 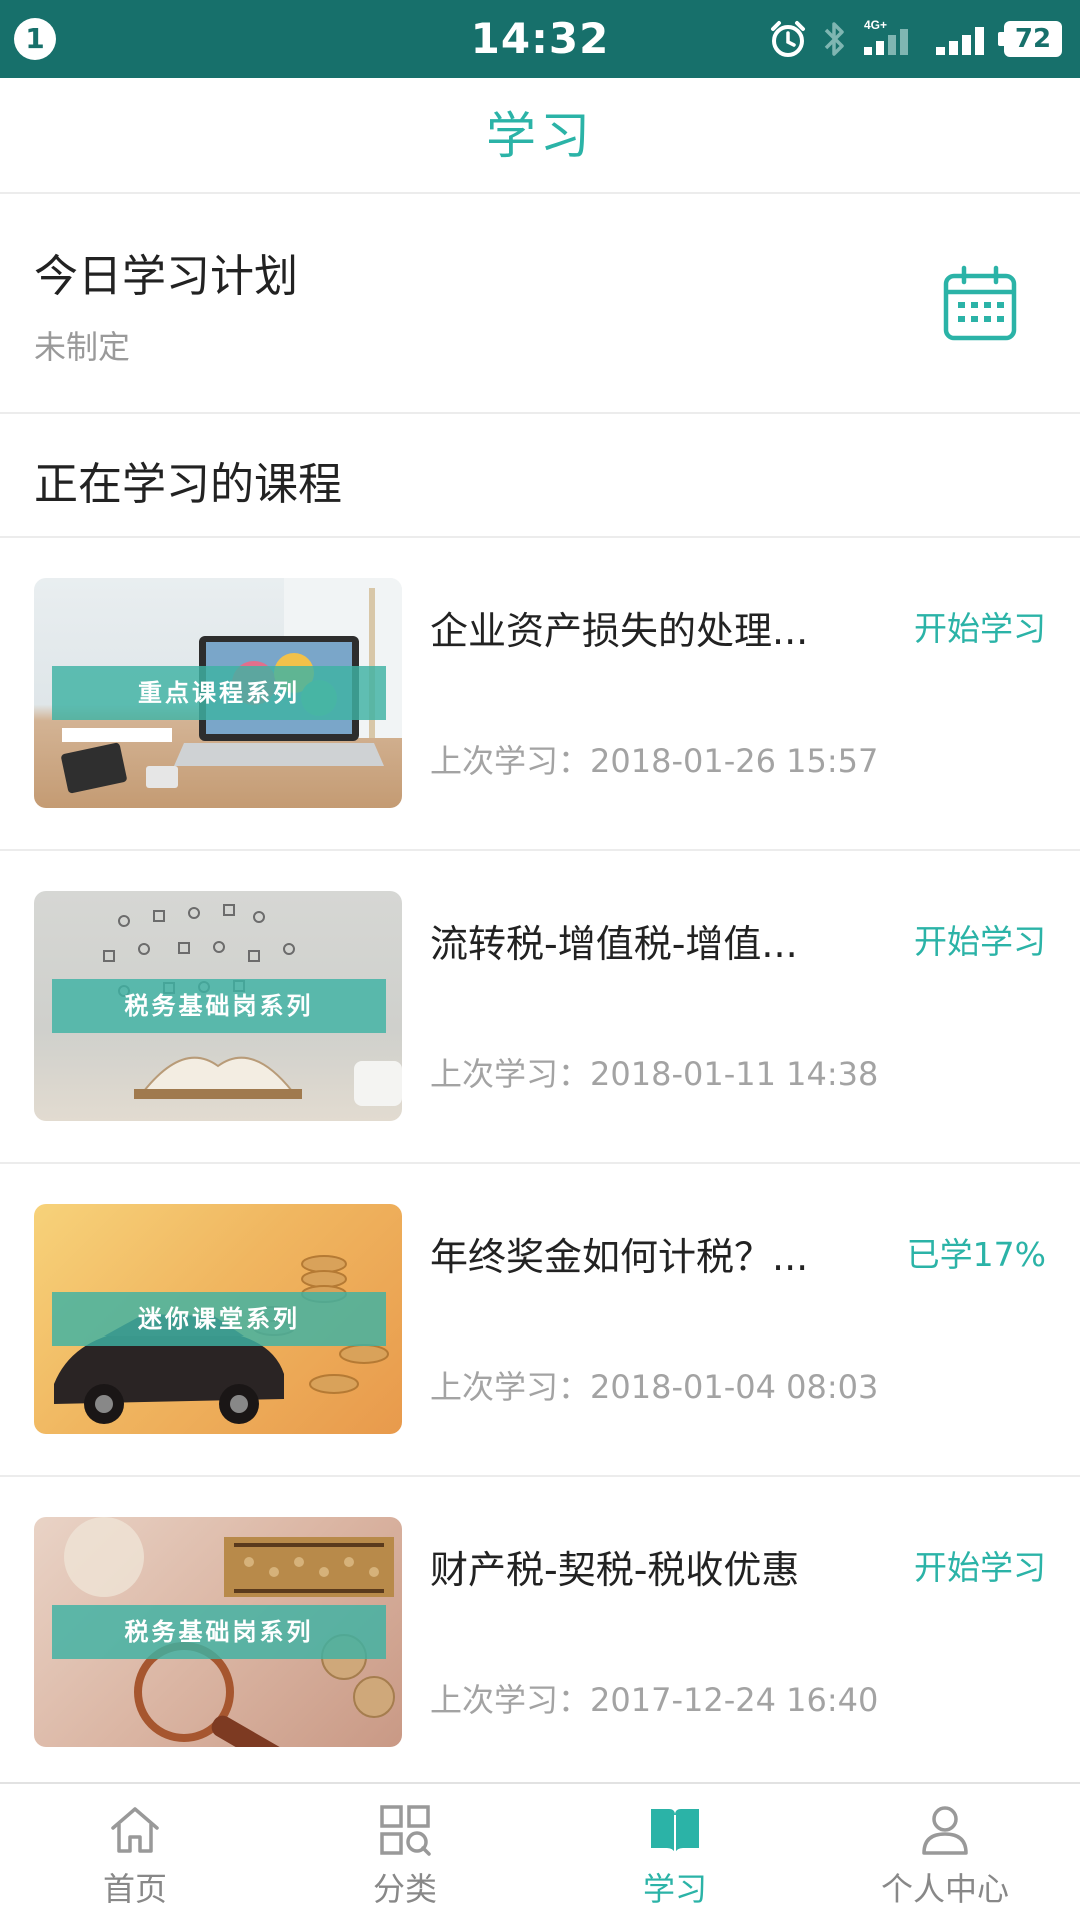 I want to click on signal-4g-icon: 4G+, so click(x=891, y=39).